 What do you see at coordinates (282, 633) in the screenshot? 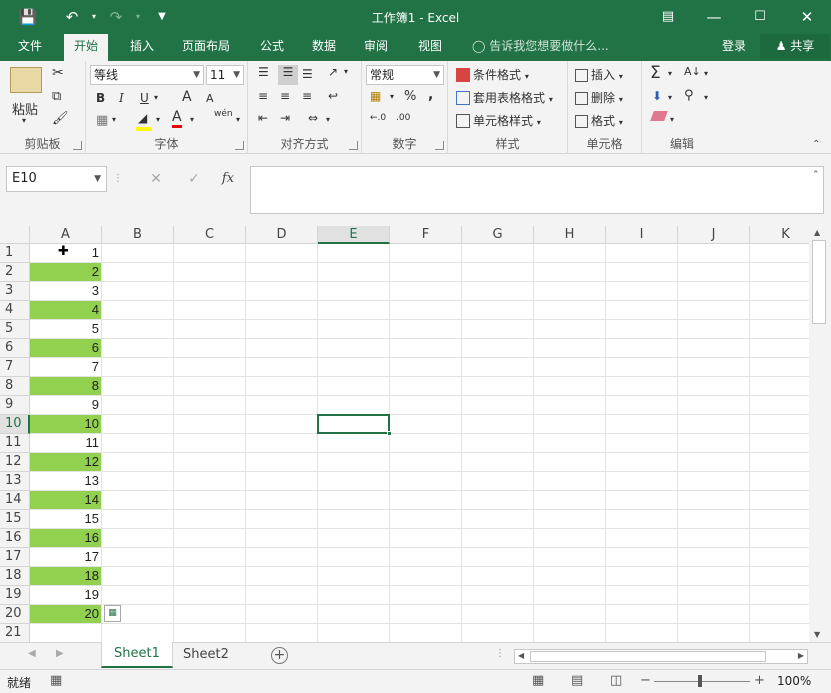
I see `cell-d21` at bounding box center [282, 633].